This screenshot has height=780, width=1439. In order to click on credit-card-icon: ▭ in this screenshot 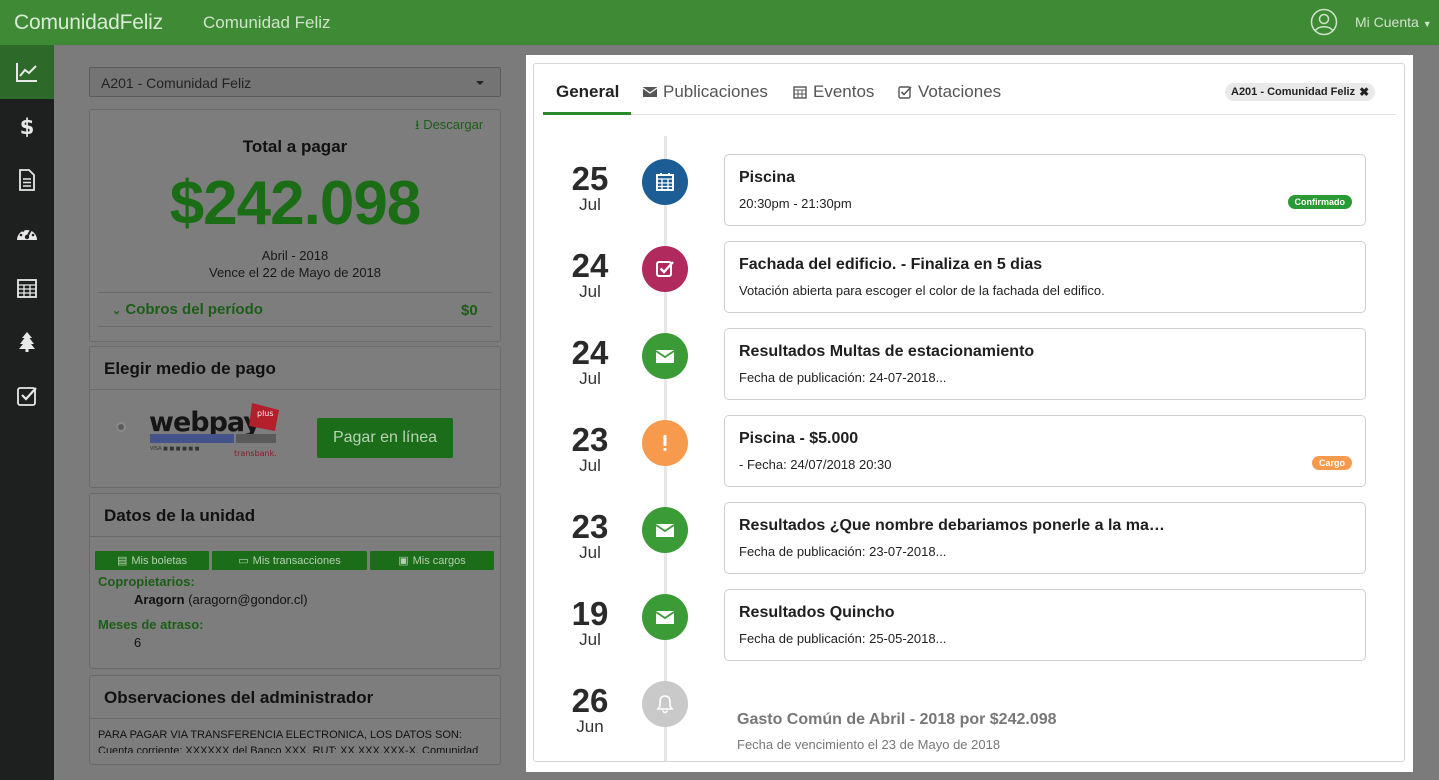, I will do `click(243, 561)`.